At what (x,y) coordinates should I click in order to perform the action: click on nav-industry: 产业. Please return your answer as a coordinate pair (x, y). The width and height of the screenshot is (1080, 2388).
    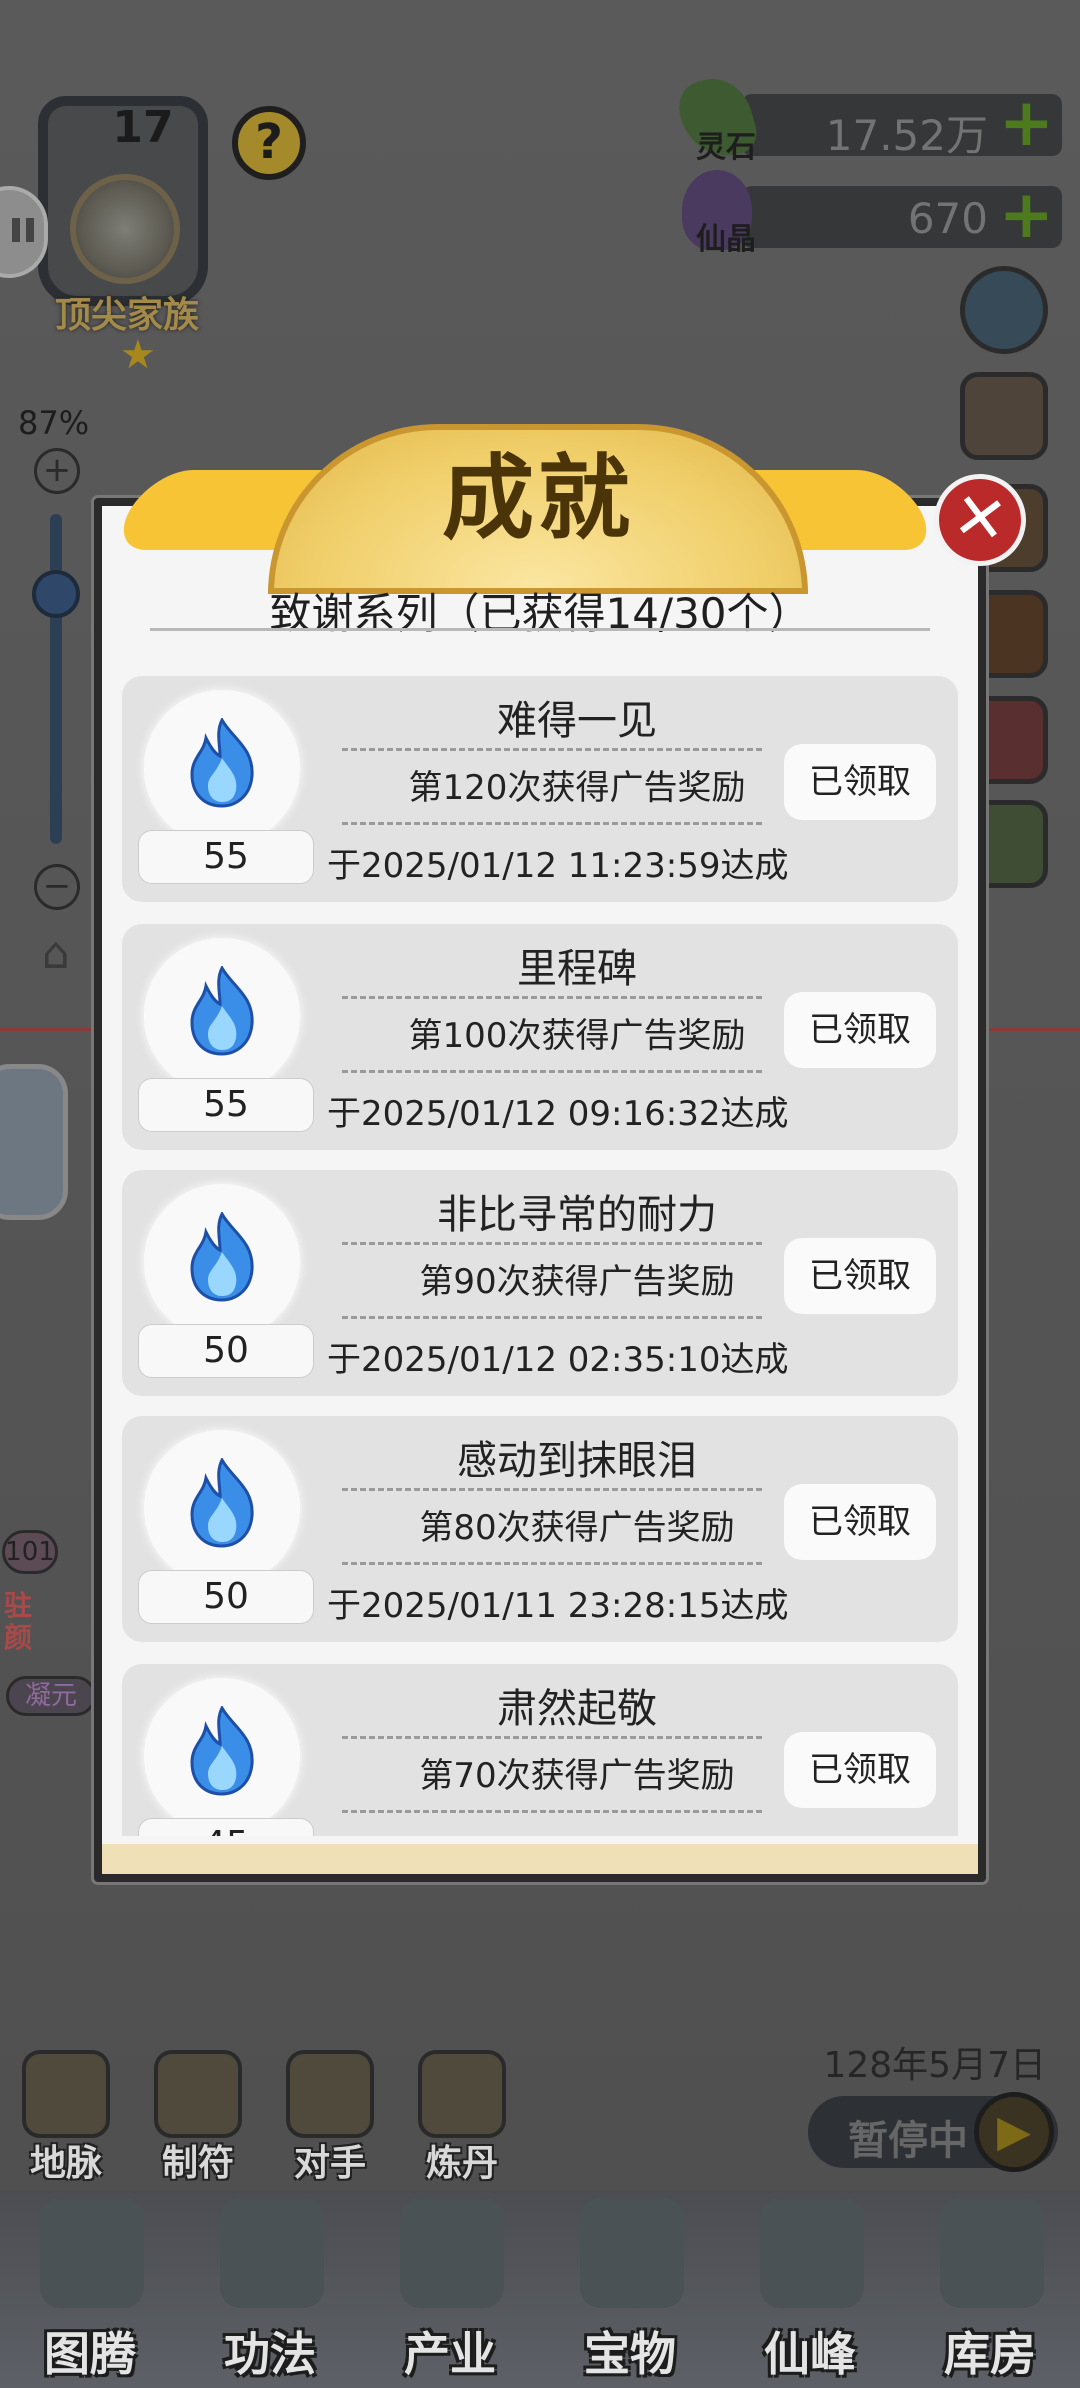
    Looking at the image, I should click on (450, 2289).